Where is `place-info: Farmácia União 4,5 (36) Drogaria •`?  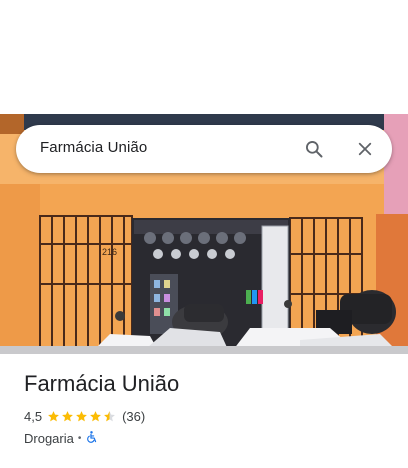 place-info: Farmácia União 4,5 (36) Drogaria • is located at coordinates (209, 408).